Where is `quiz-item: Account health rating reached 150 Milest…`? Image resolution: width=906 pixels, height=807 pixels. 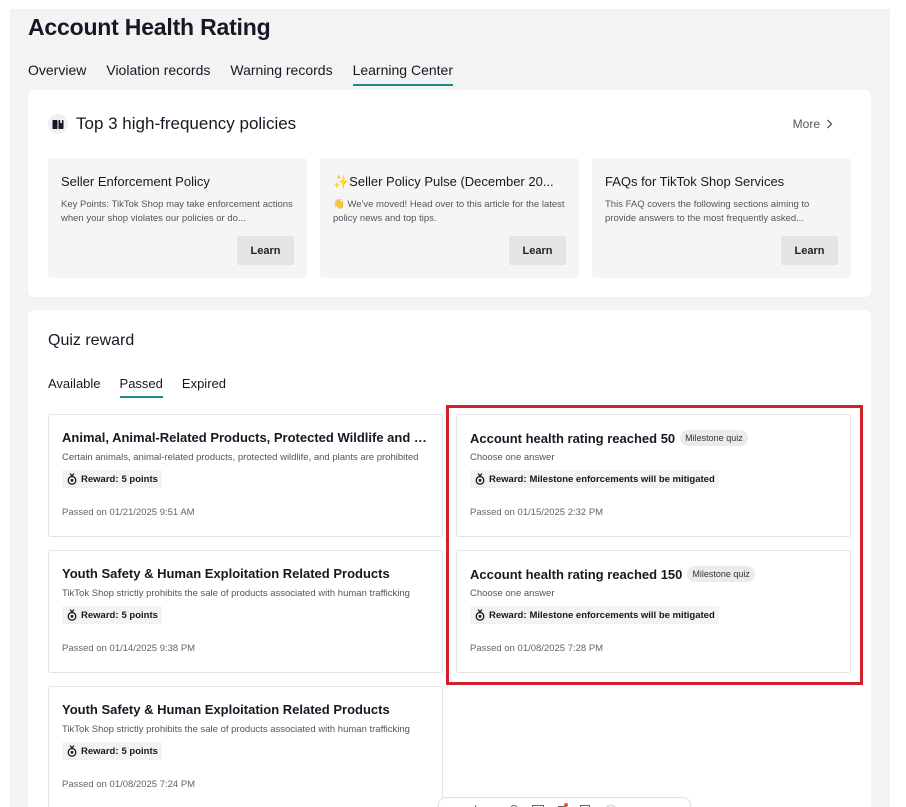
quiz-item: Account health rating reached 150 Milest… is located at coordinates (653, 611).